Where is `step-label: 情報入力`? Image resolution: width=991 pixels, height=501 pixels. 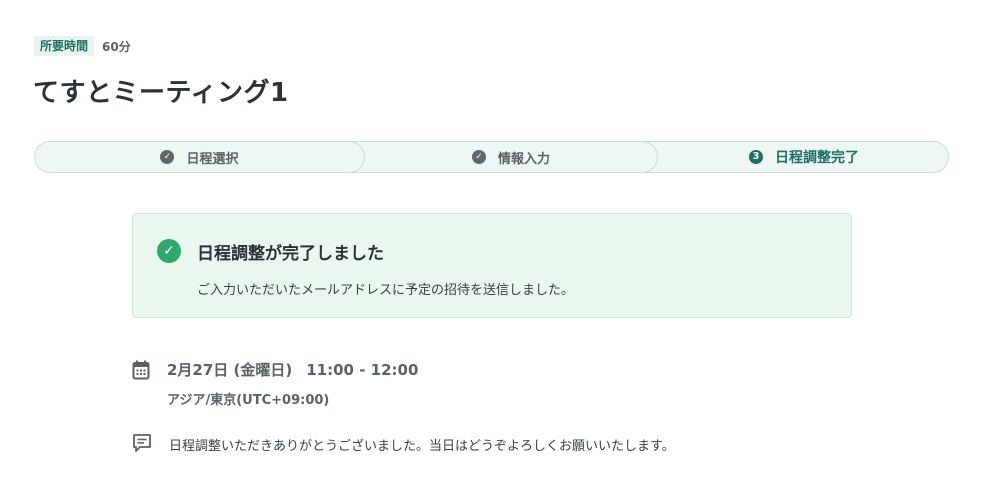 step-label: 情報入力 is located at coordinates (523, 159).